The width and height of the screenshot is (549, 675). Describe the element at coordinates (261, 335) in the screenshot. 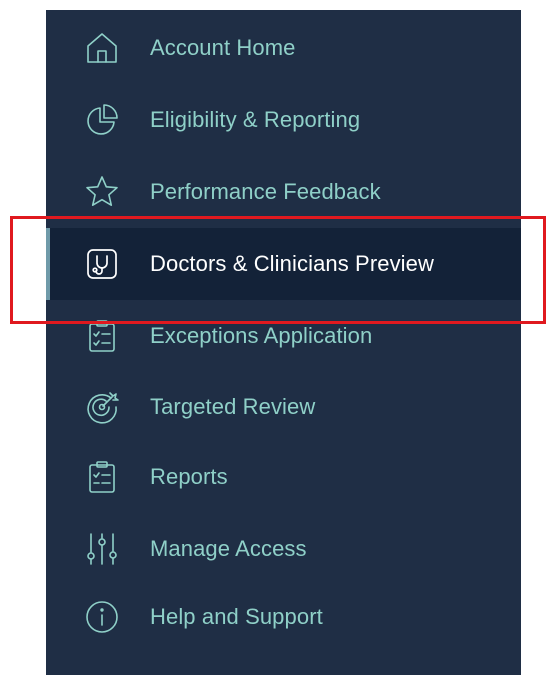

I see `sidebar-item-label: Exceptions Application` at that location.